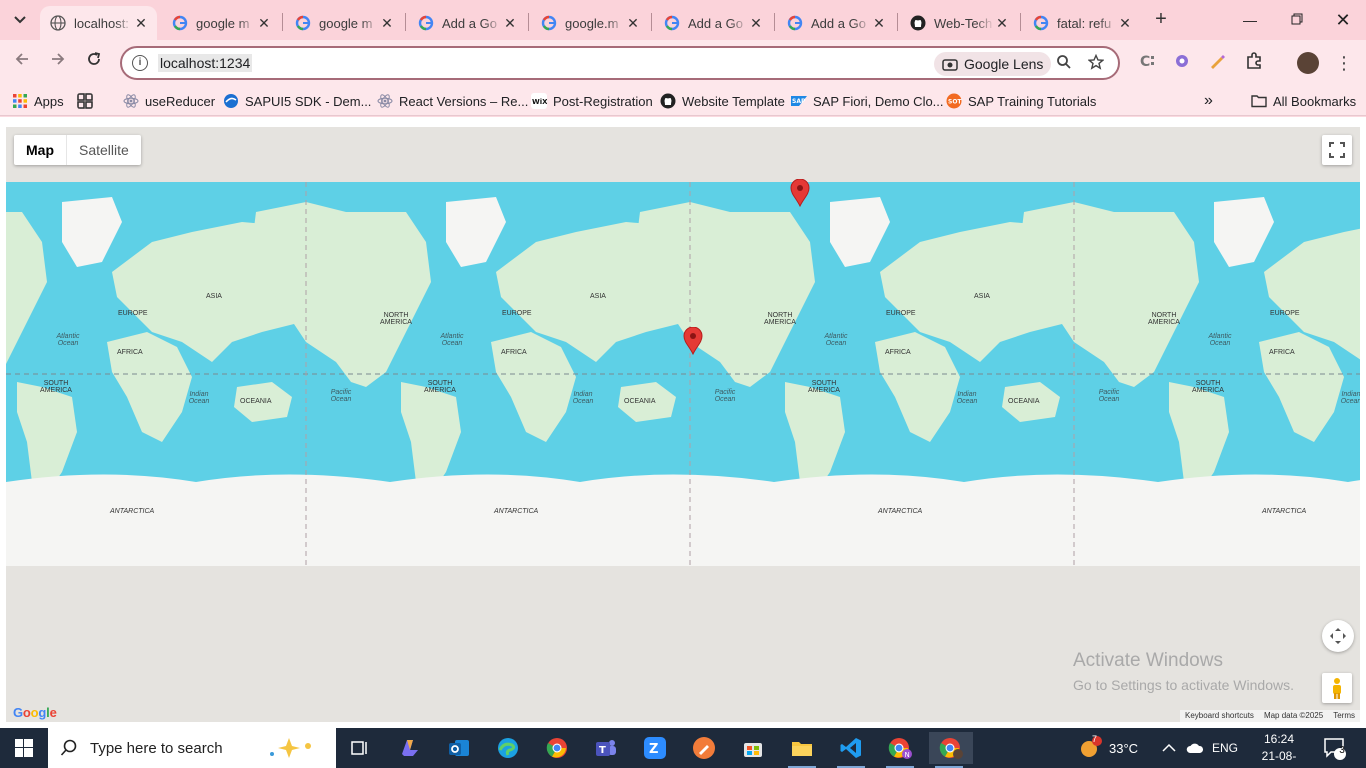 The width and height of the screenshot is (1366, 768). Describe the element at coordinates (360, 748) in the screenshot. I see `task-view-icon` at that location.